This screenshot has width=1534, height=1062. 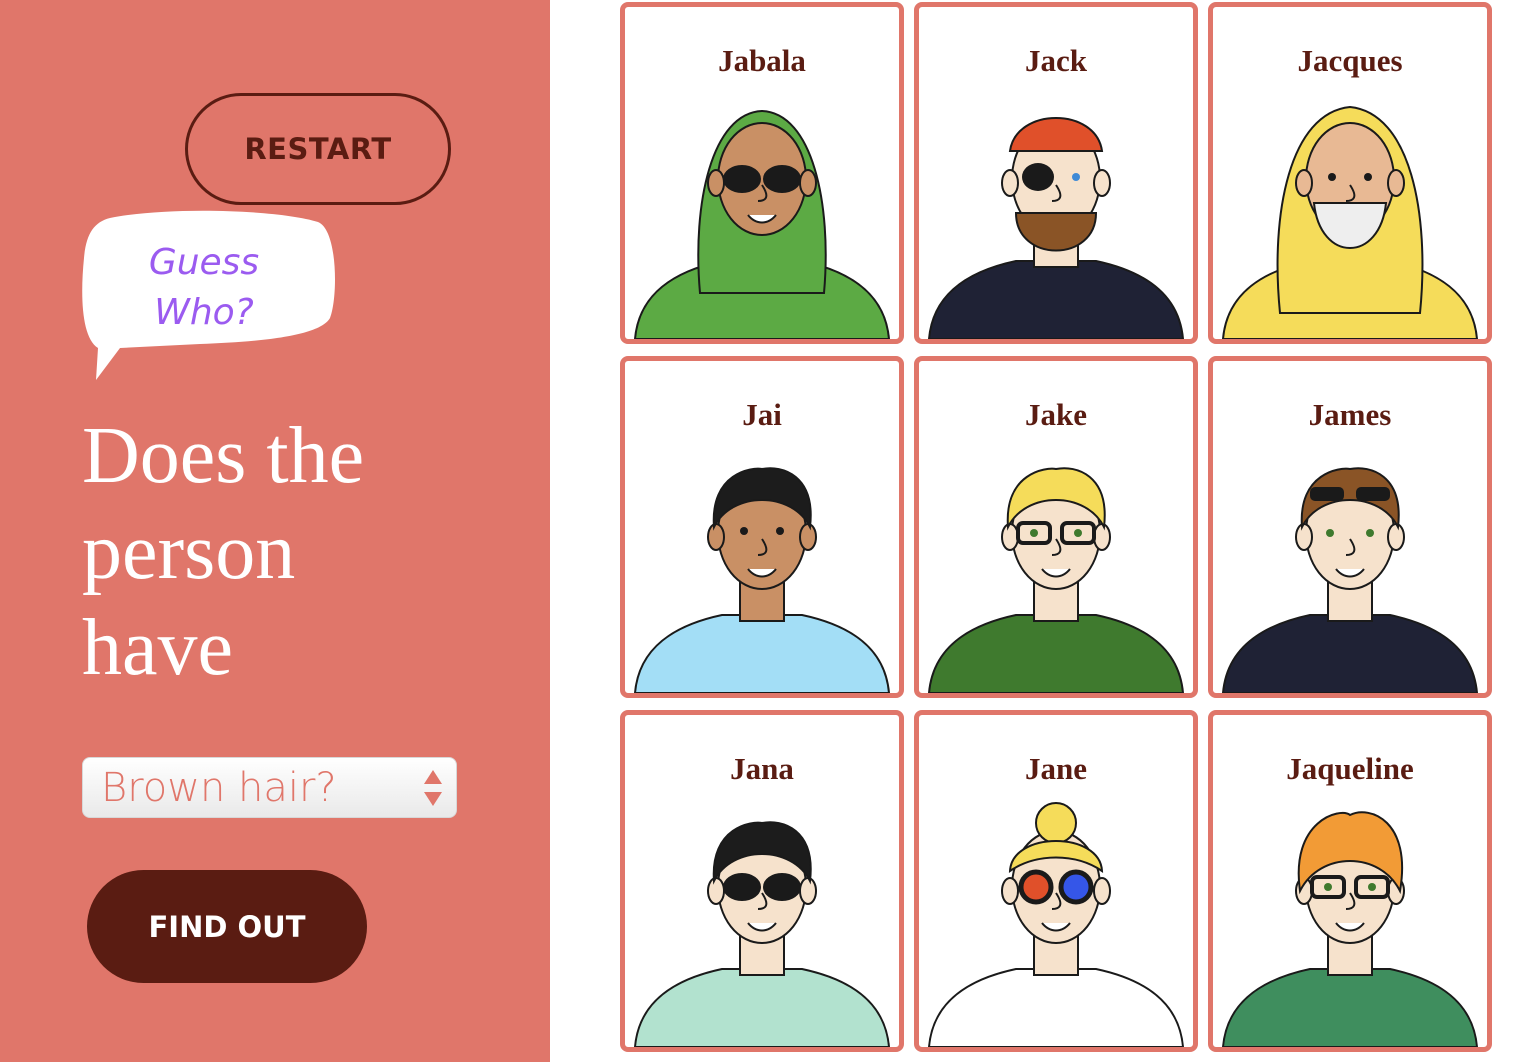 I want to click on restart-button: RESTART, so click(x=318, y=149).